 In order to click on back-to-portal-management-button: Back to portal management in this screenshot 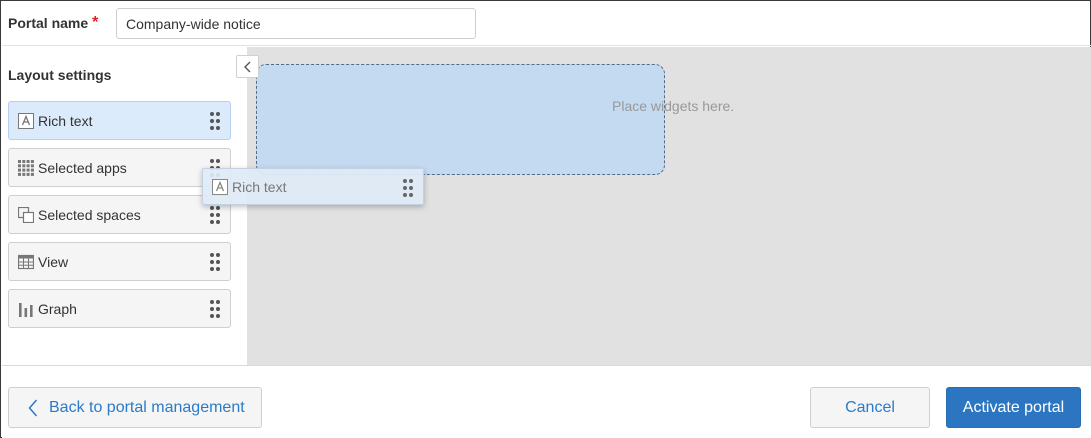, I will do `click(135, 407)`.